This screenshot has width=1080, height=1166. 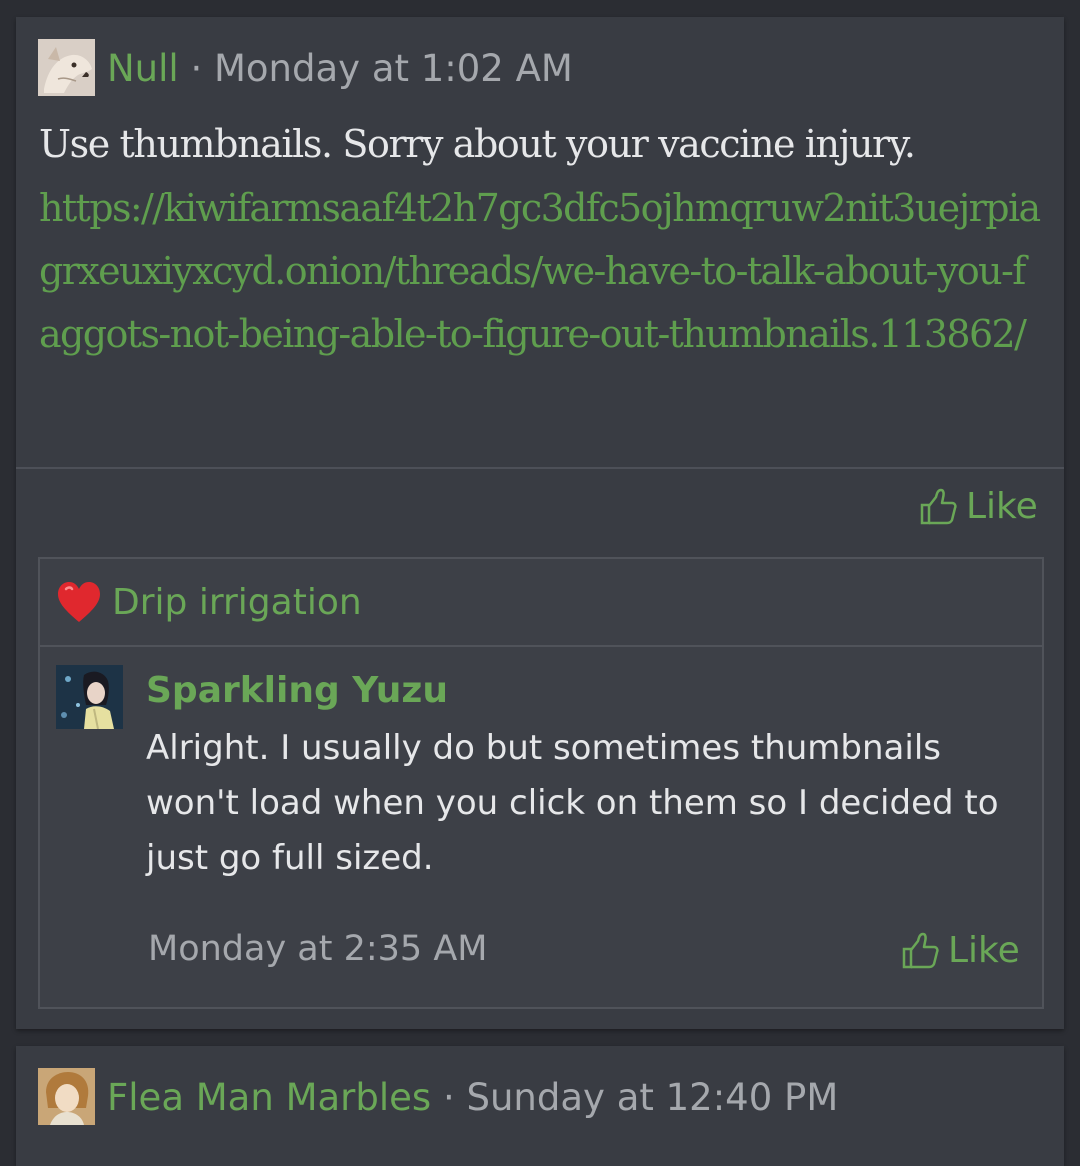 What do you see at coordinates (540, 468) in the screenshot?
I see `divider` at bounding box center [540, 468].